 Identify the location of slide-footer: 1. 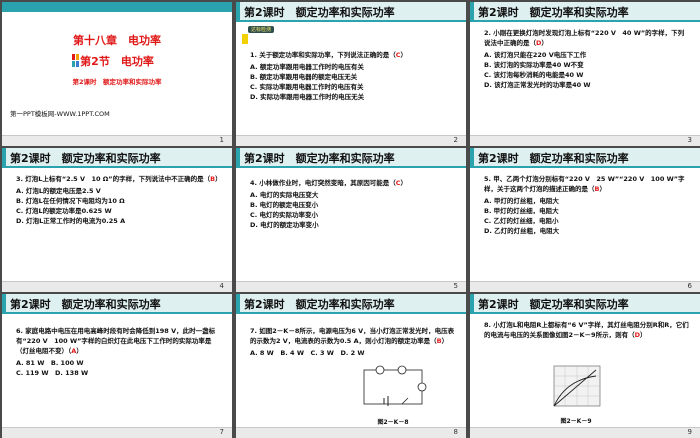
(117, 140).